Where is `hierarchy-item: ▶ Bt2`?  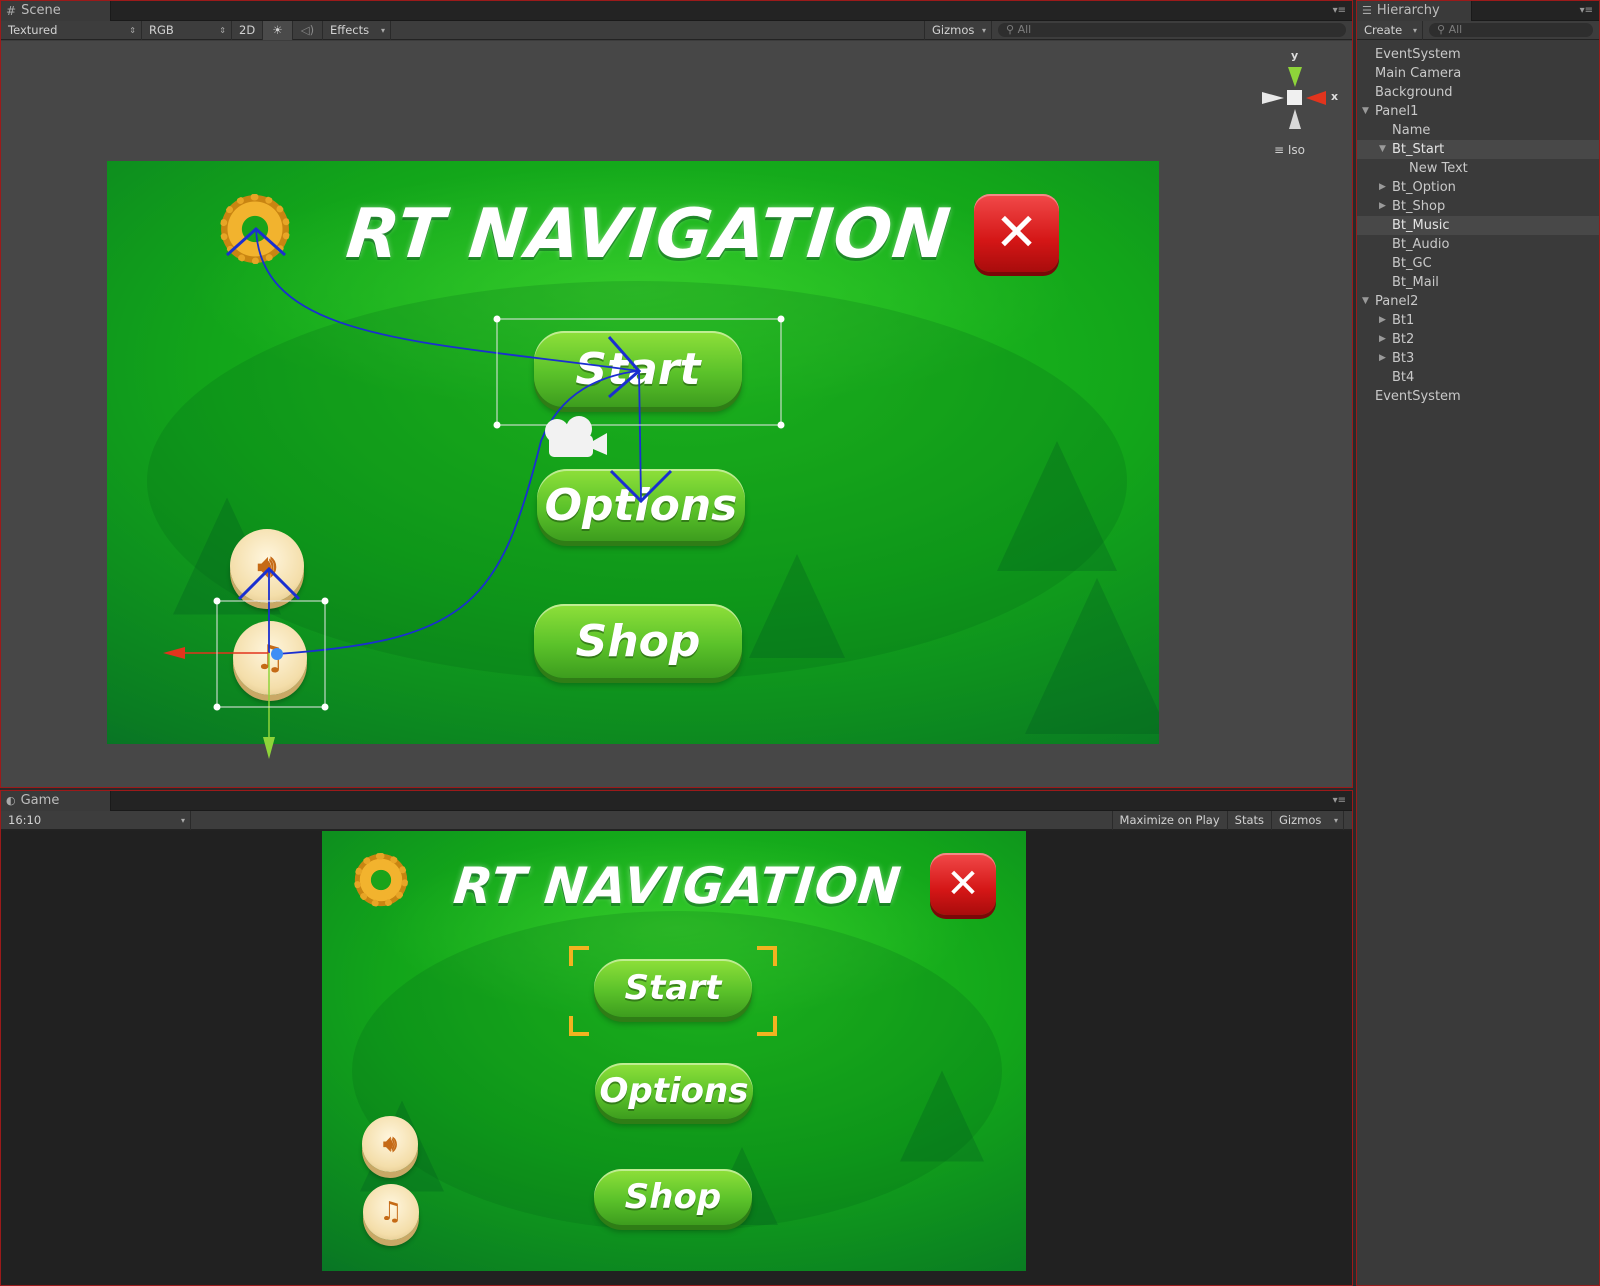
hierarchy-item: ▶ Bt2 is located at coordinates (1478, 339).